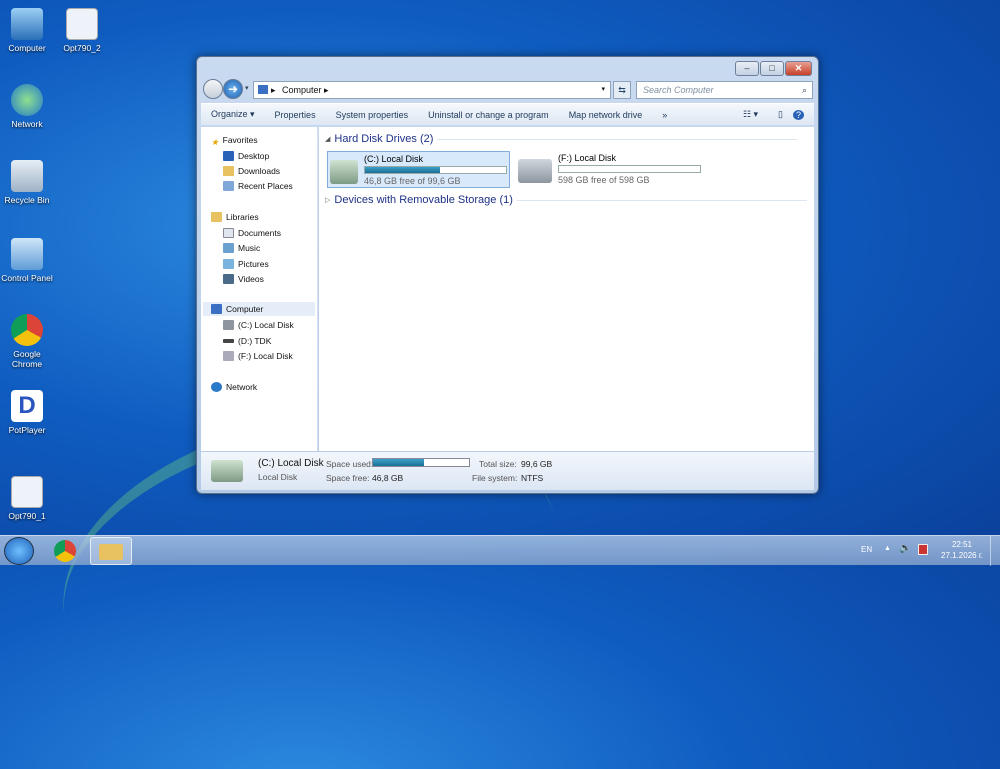 This screenshot has width=1000, height=769. I want to click on change-view-icon: ☷ ▾, so click(750, 114).